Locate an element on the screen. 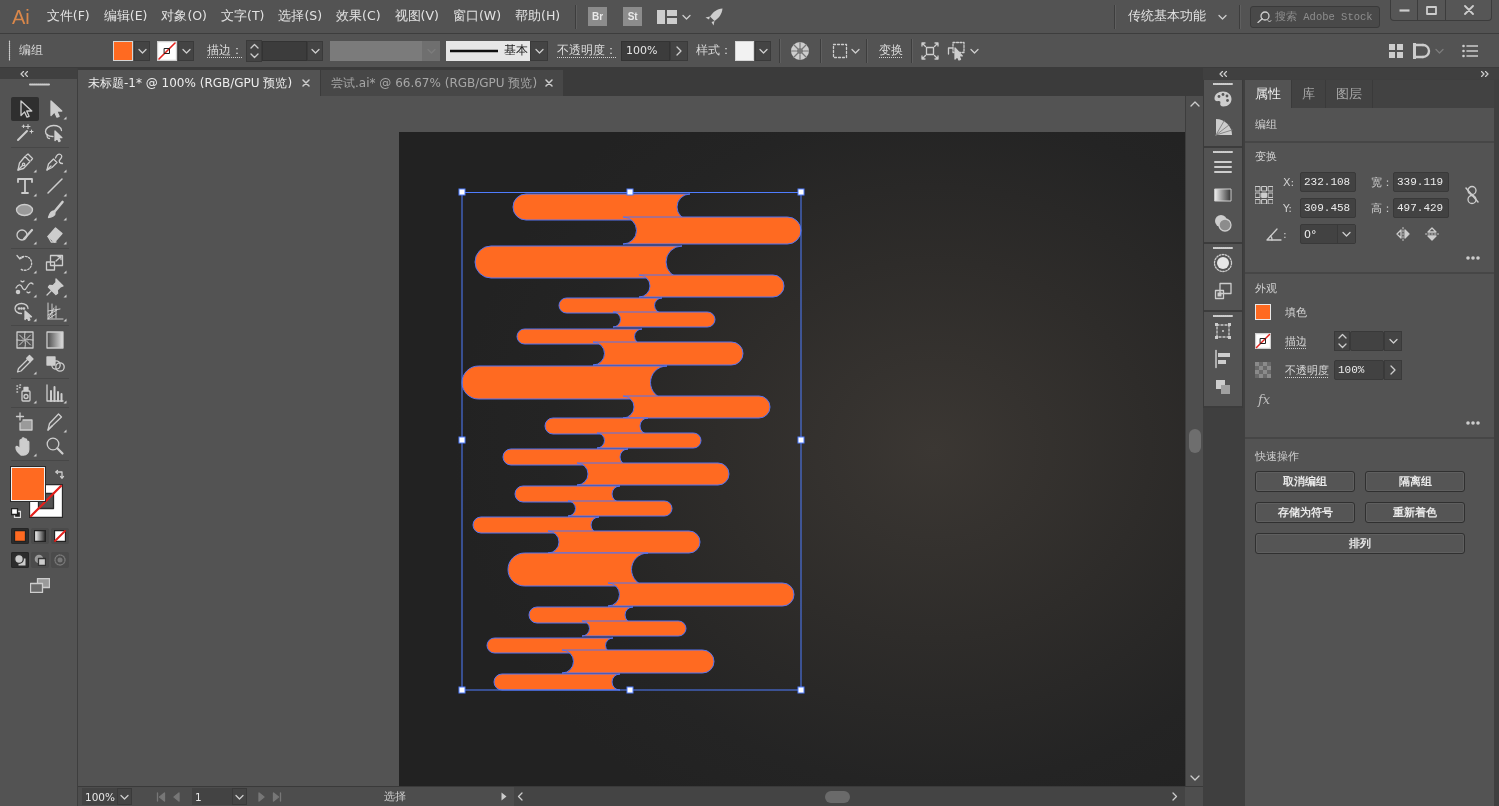 The width and height of the screenshot is (1499, 806). menu-item: 窗口(W) is located at coordinates (476, 16).